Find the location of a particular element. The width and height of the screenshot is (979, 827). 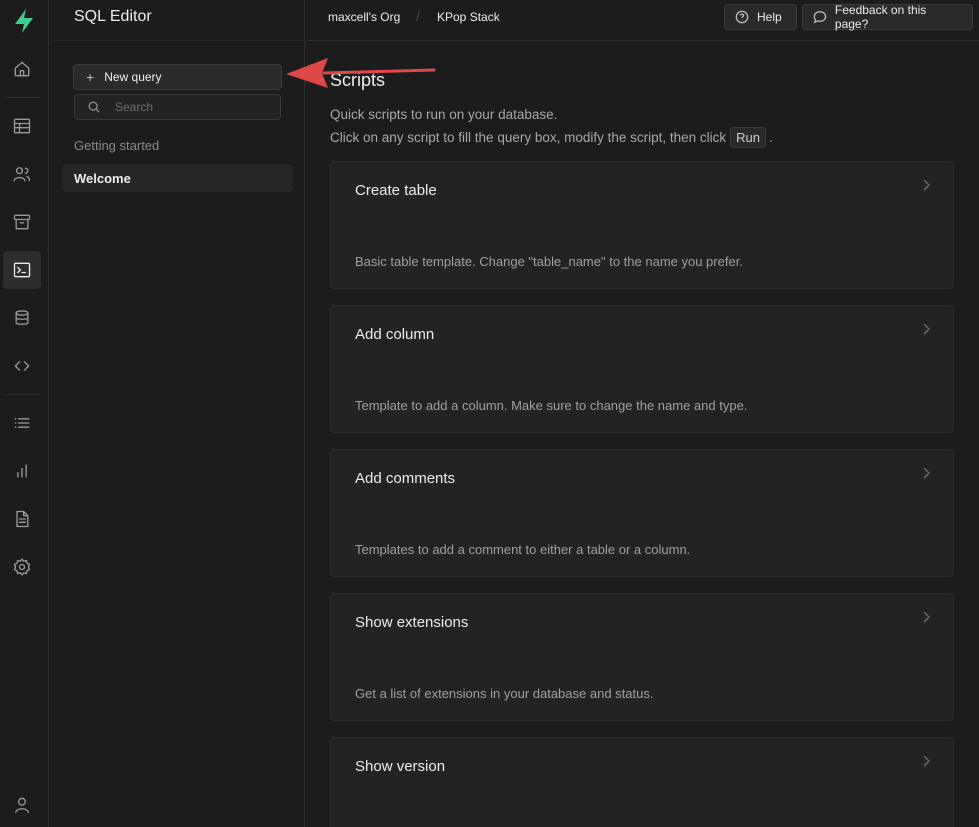

docs-icon is located at coordinates (22, 519).